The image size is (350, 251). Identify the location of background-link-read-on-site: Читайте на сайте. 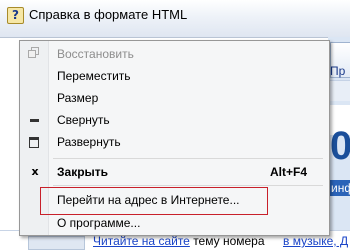
(141, 241).